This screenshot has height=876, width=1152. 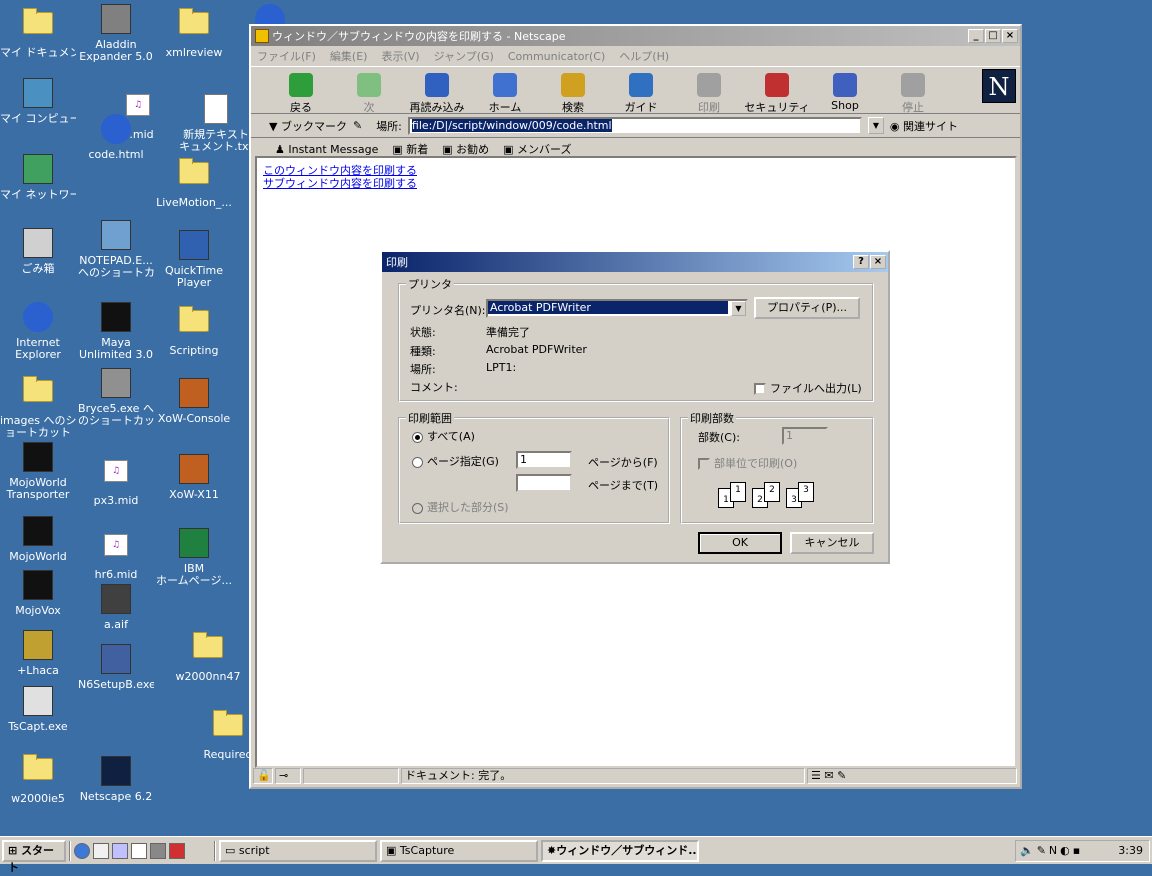 I want to click on dialog-close-button: ×, so click(x=878, y=262).